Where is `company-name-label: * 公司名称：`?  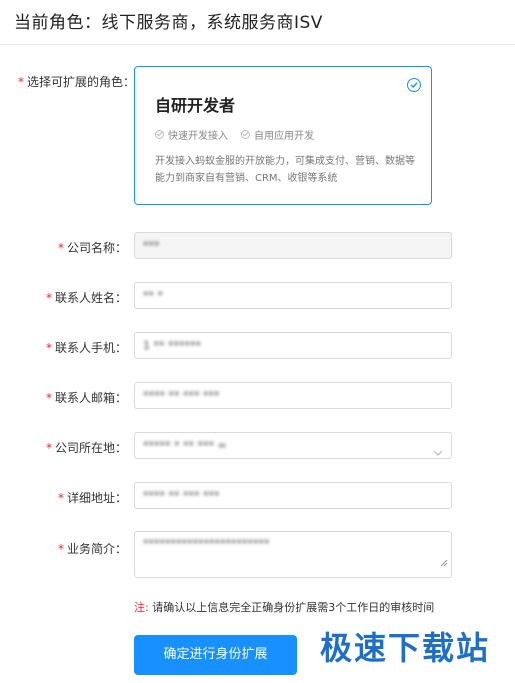 company-name-label: * 公司名称： is located at coordinates (92, 247).